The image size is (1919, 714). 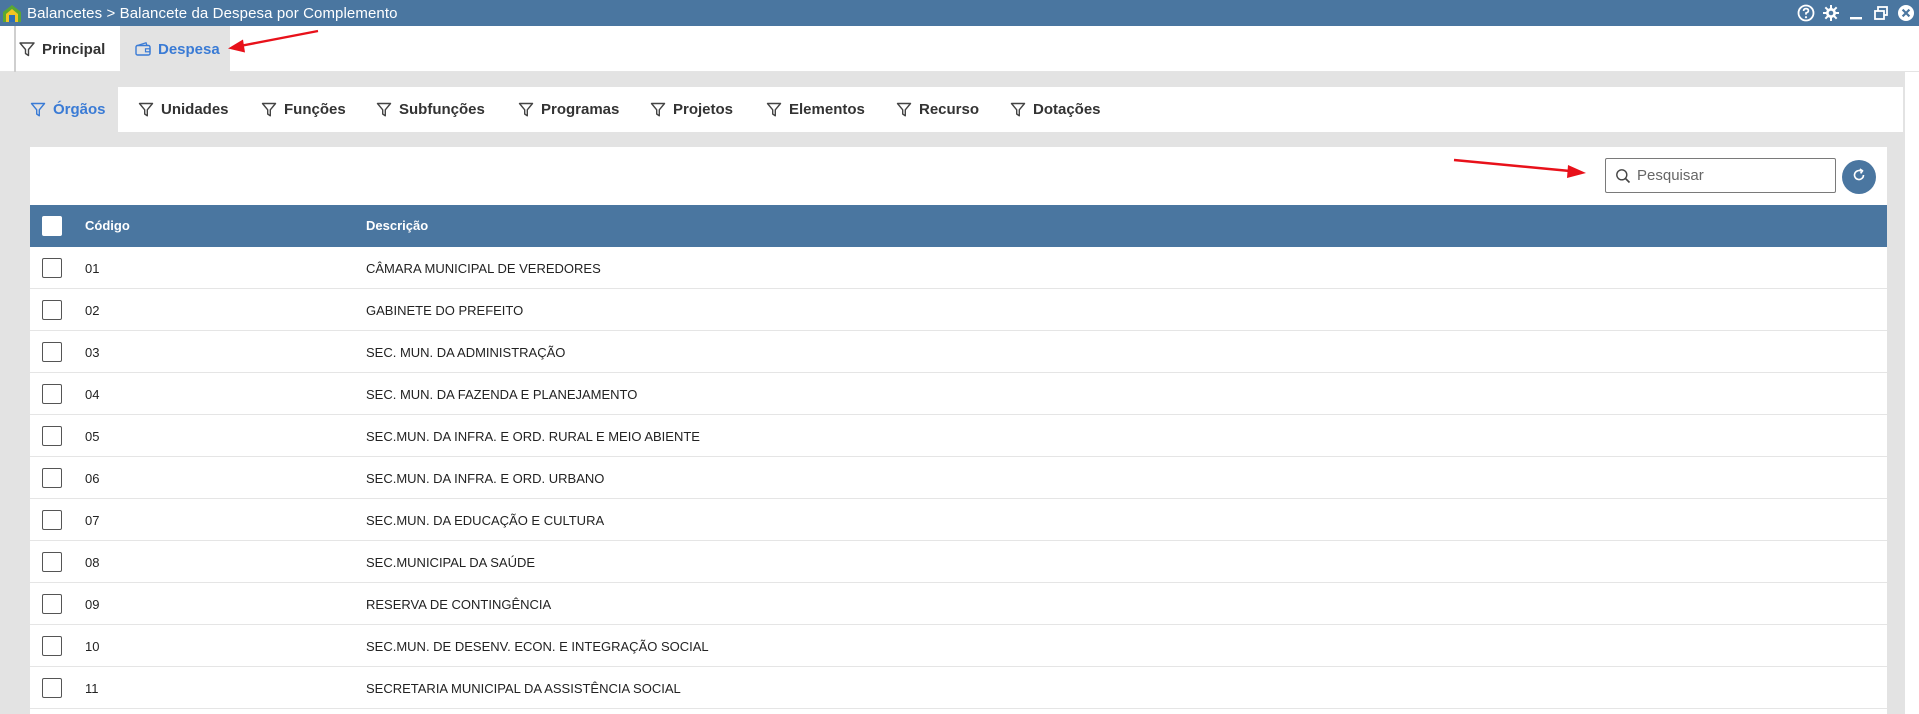 I want to click on search-icon, so click(x=1623, y=176).